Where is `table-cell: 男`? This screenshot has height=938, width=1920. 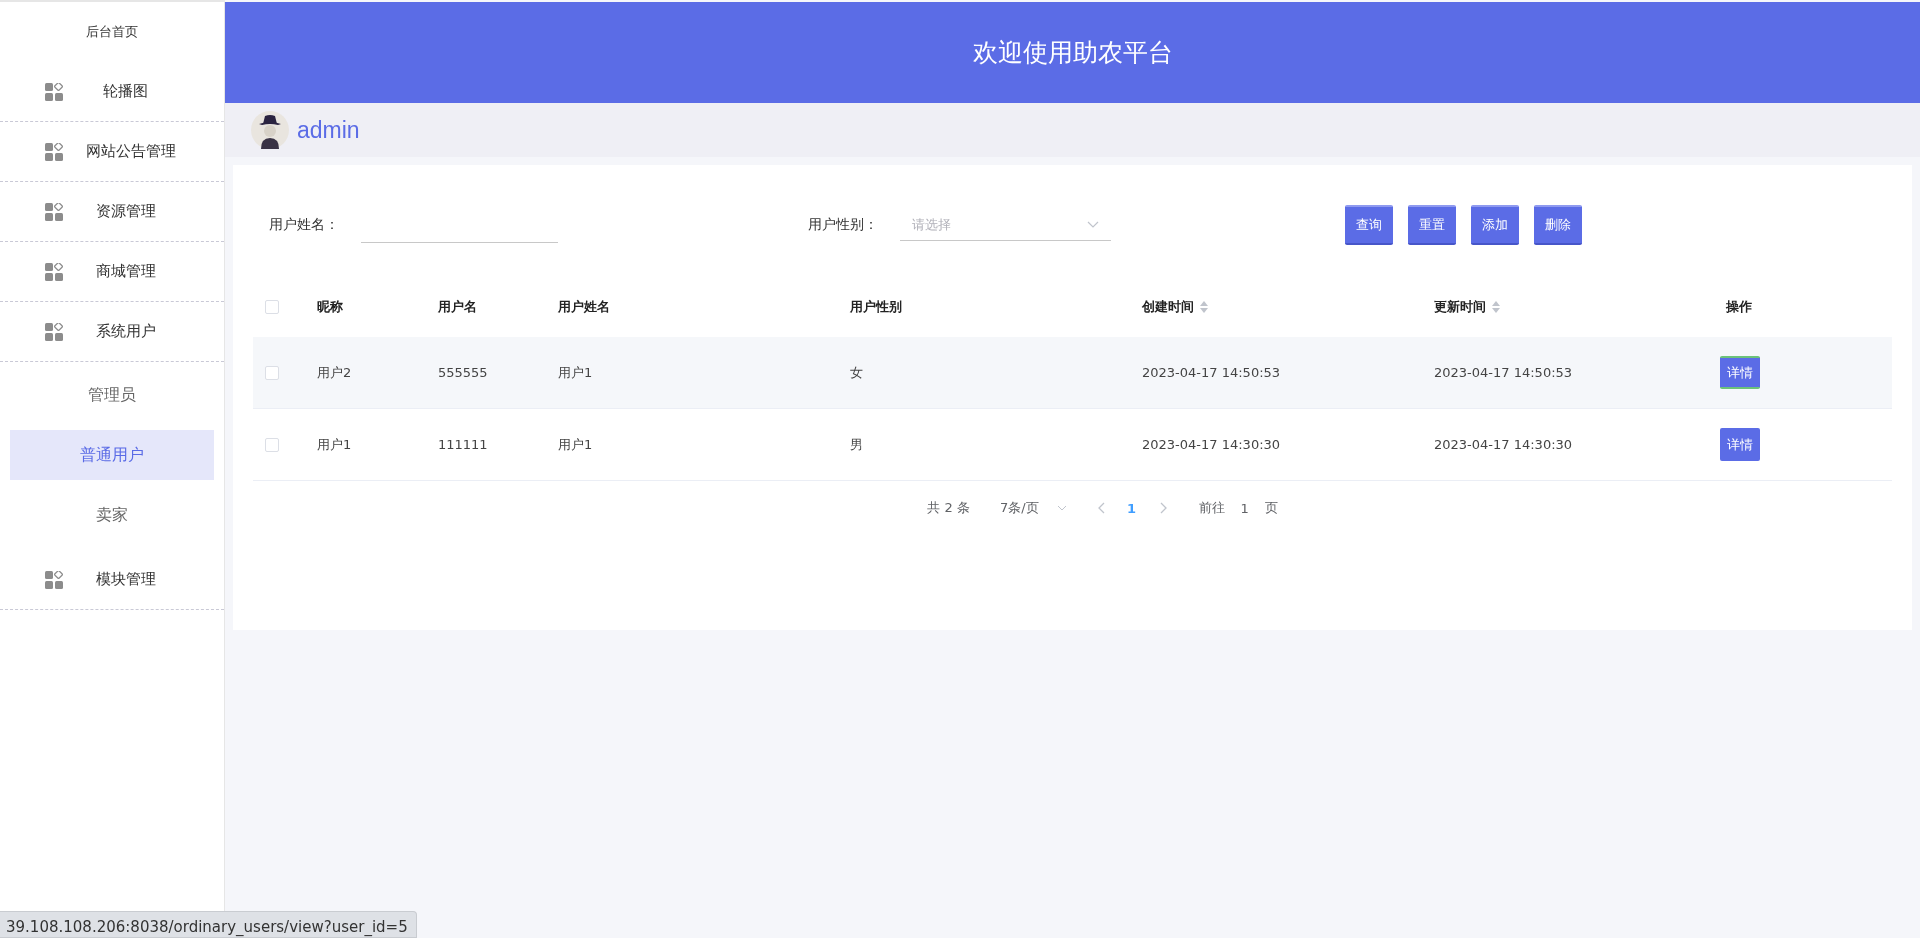
table-cell: 男 is located at coordinates (856, 444).